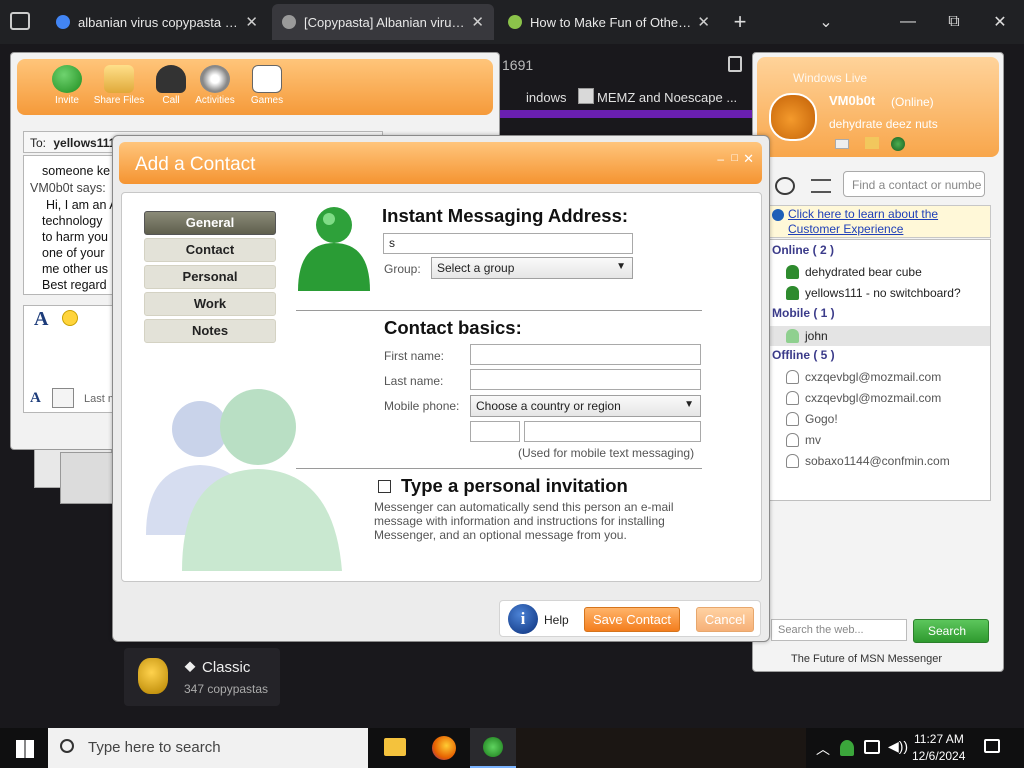  What do you see at coordinates (803, 355) in the screenshot?
I see `group-offline: Offline ( 5 )` at bounding box center [803, 355].